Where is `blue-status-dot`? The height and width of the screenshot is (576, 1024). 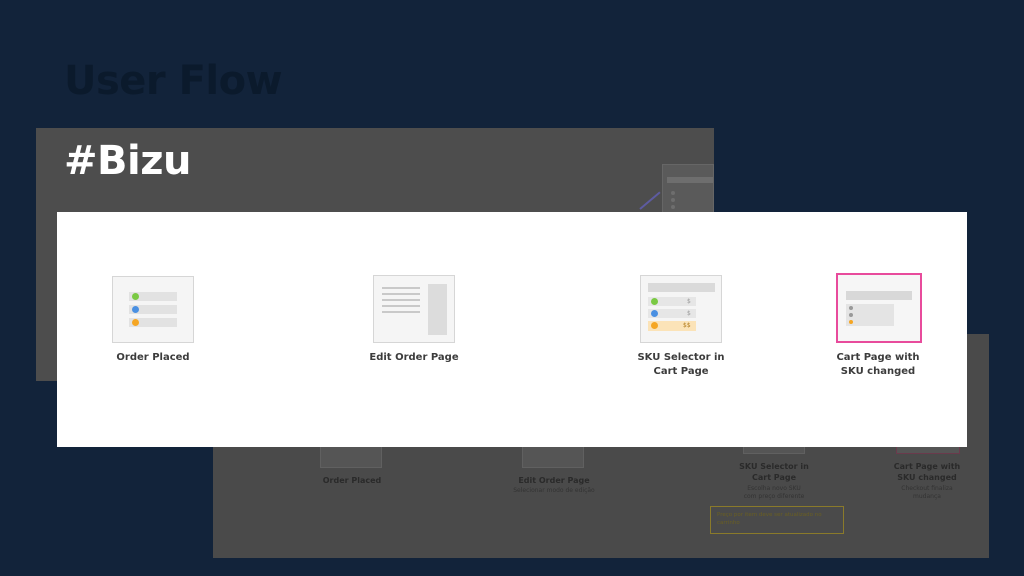 blue-status-dot is located at coordinates (135, 309).